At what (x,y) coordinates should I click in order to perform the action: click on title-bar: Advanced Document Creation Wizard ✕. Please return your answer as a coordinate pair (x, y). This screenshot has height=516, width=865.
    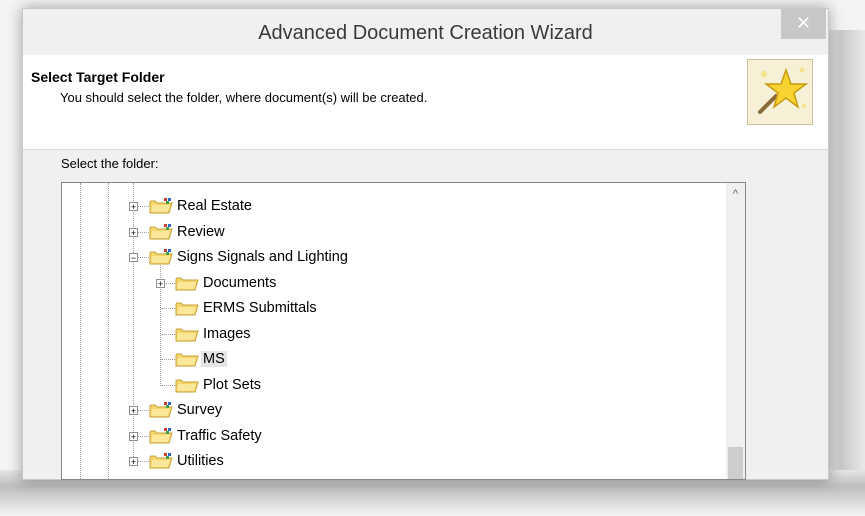
    Looking at the image, I should click on (425, 32).